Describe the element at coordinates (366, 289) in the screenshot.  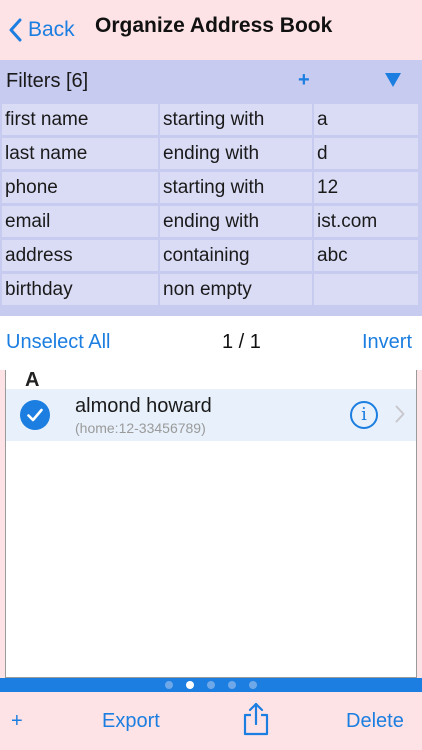
I see `filter-value` at that location.